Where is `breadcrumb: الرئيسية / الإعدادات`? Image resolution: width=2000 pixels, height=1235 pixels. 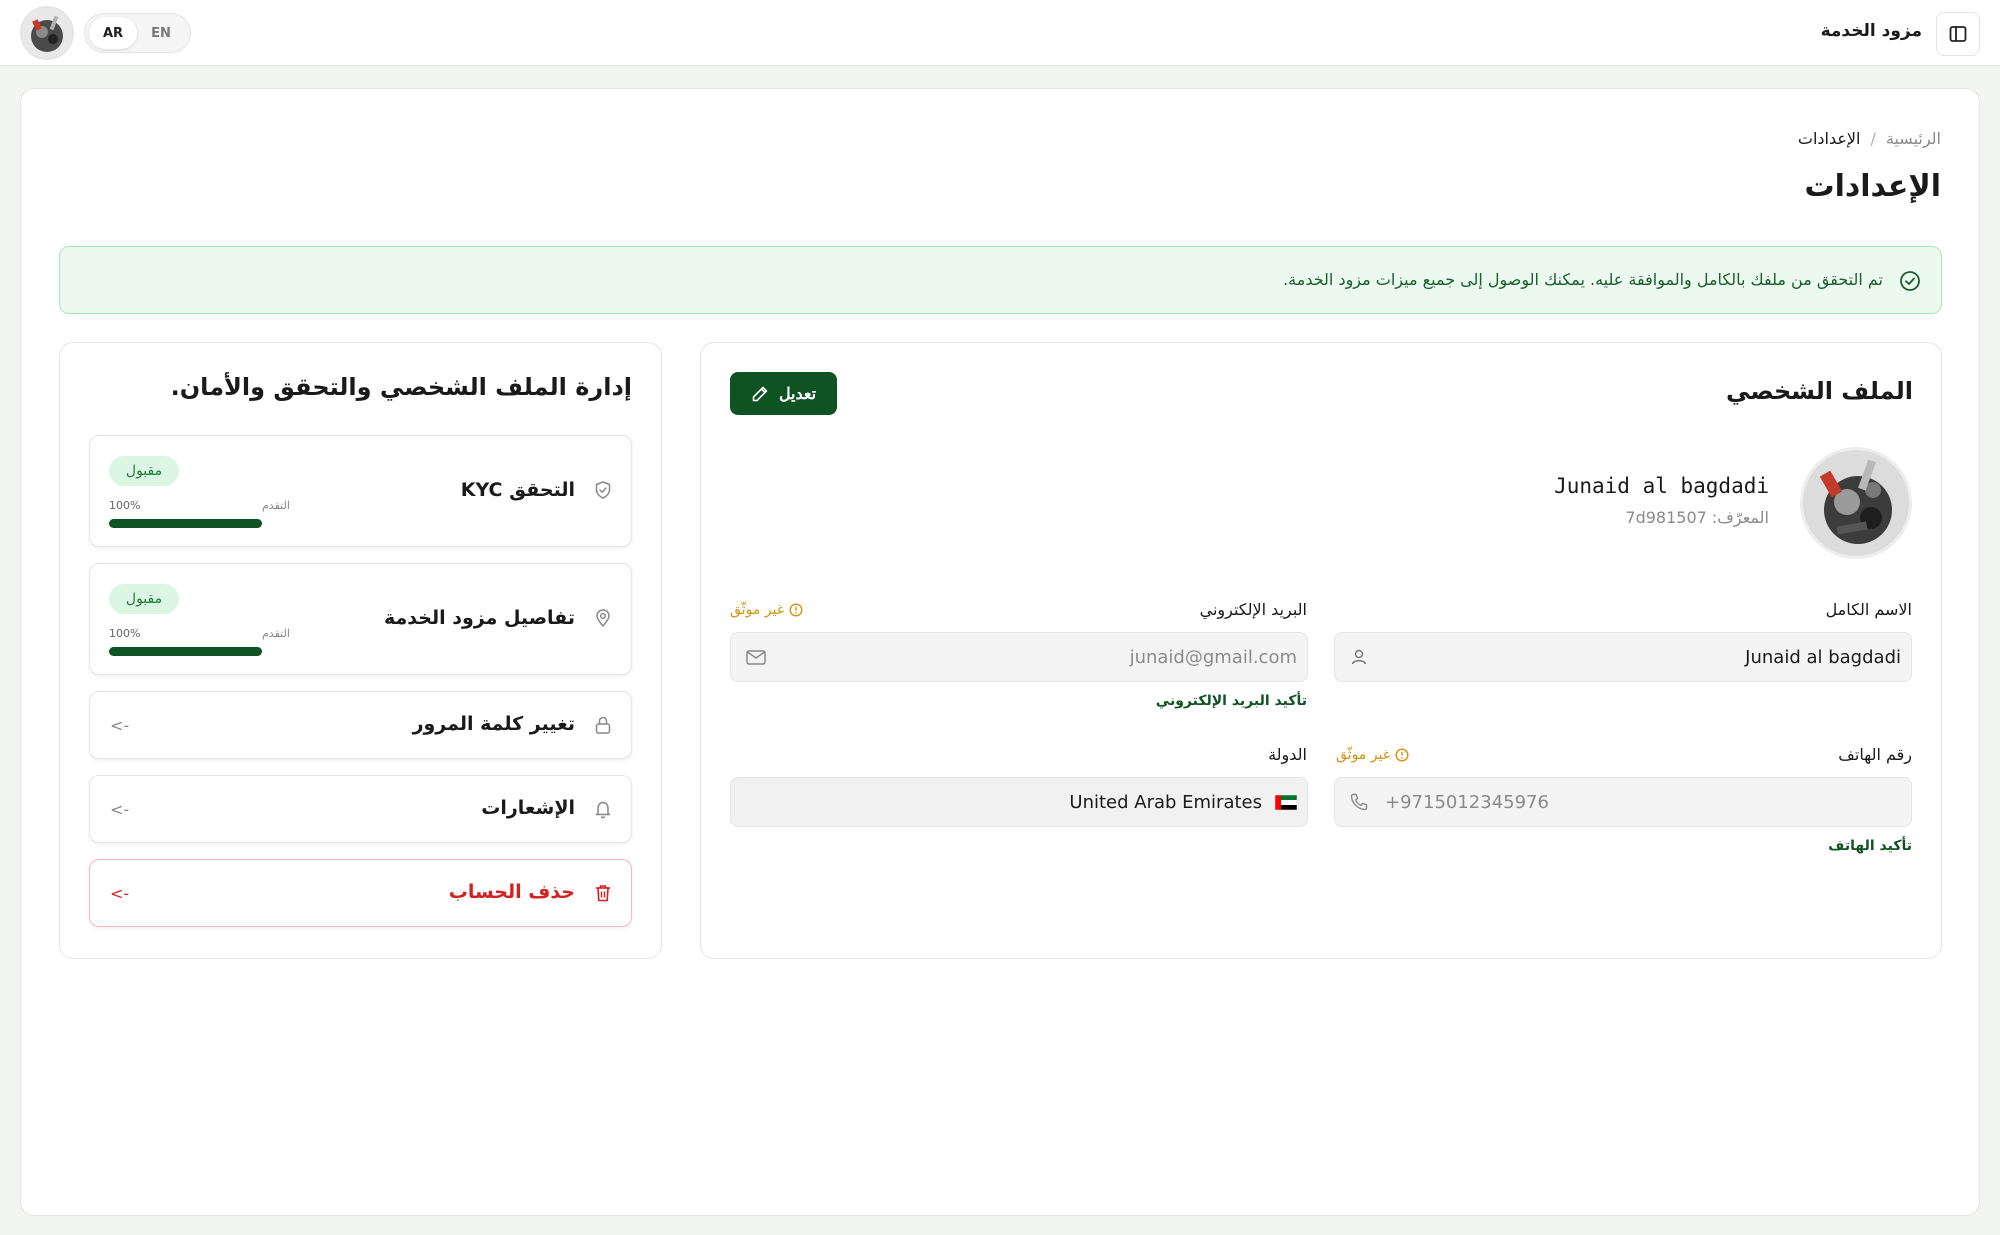 breadcrumb: الرئيسية / الإعدادات is located at coordinates (1869, 138).